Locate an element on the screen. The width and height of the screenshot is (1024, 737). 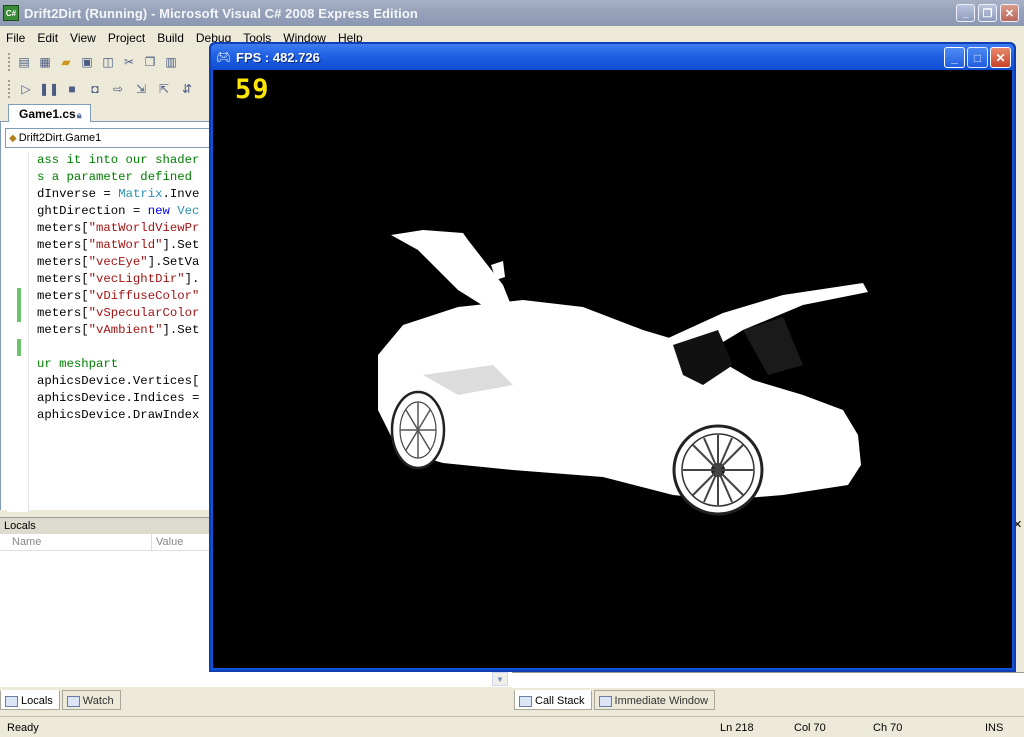
bottom-right-tabs: Call Stack Immediate Window is located at coordinates (615, 701).